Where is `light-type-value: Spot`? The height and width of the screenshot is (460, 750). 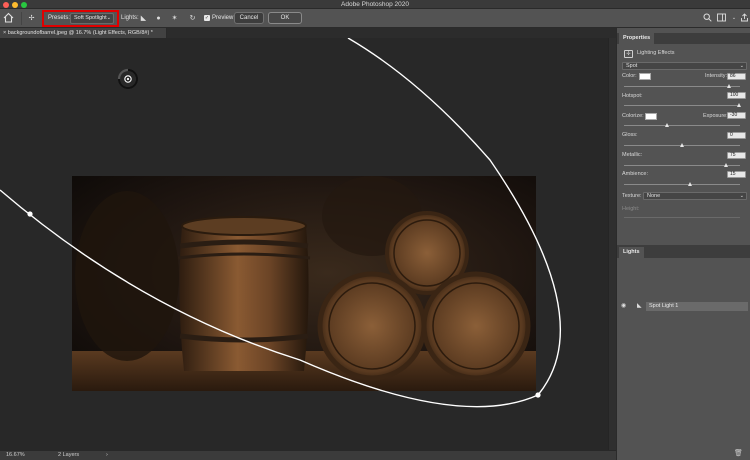 light-type-value: Spot is located at coordinates (632, 66).